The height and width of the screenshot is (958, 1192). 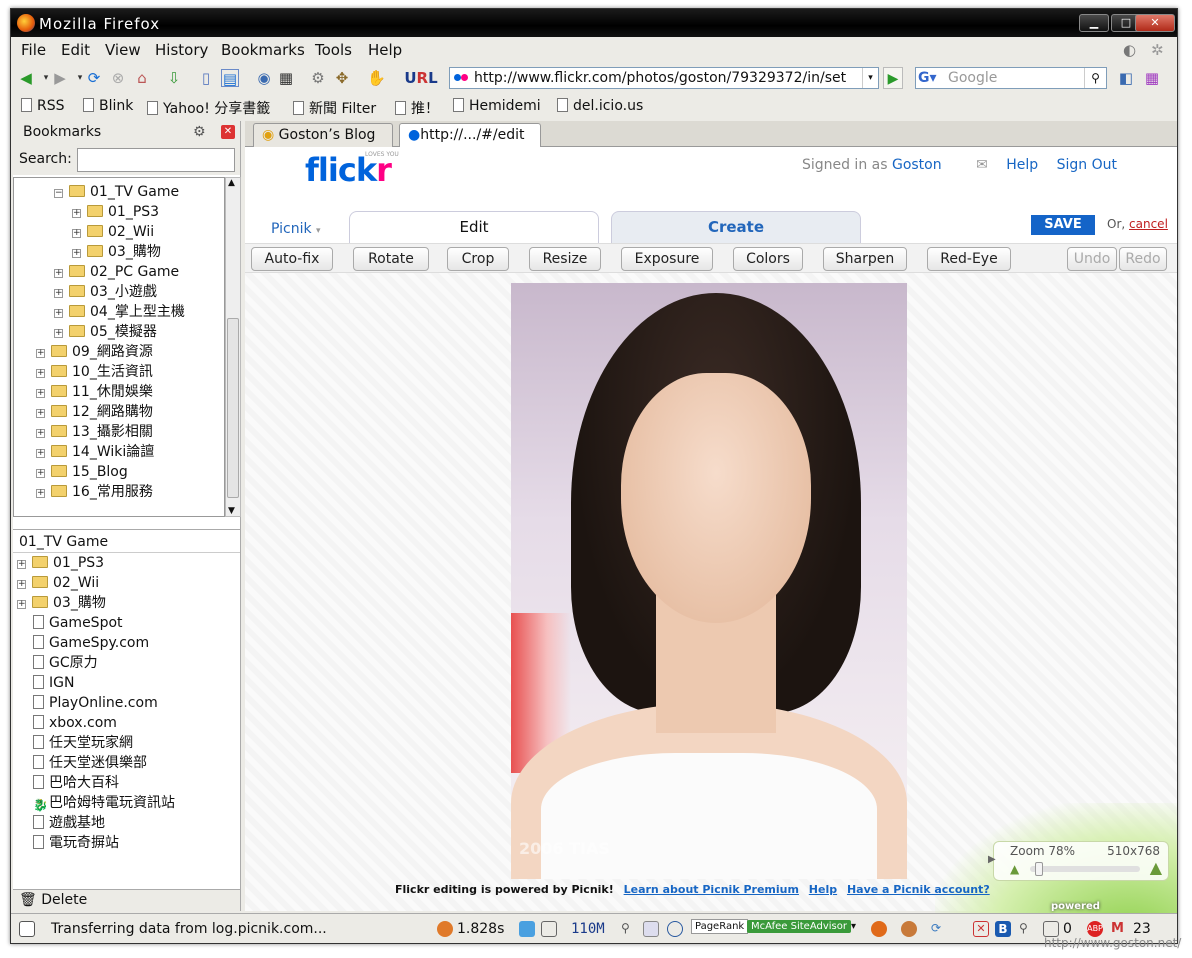 I want to click on menu-bookmarks: Bookmarks, so click(x=263, y=50).